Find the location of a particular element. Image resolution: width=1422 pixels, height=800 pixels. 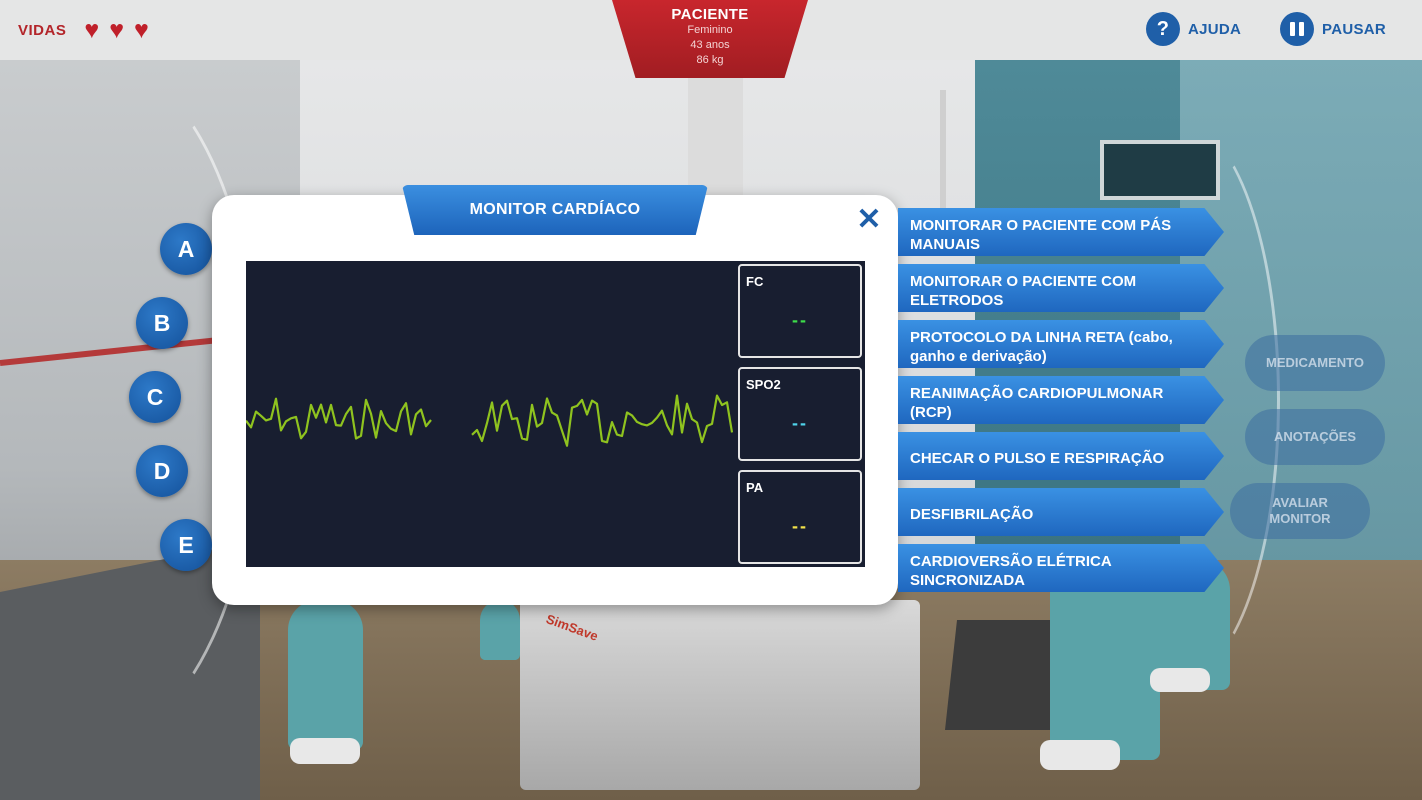

vital-spo2-value: -- is located at coordinates (800, 423).